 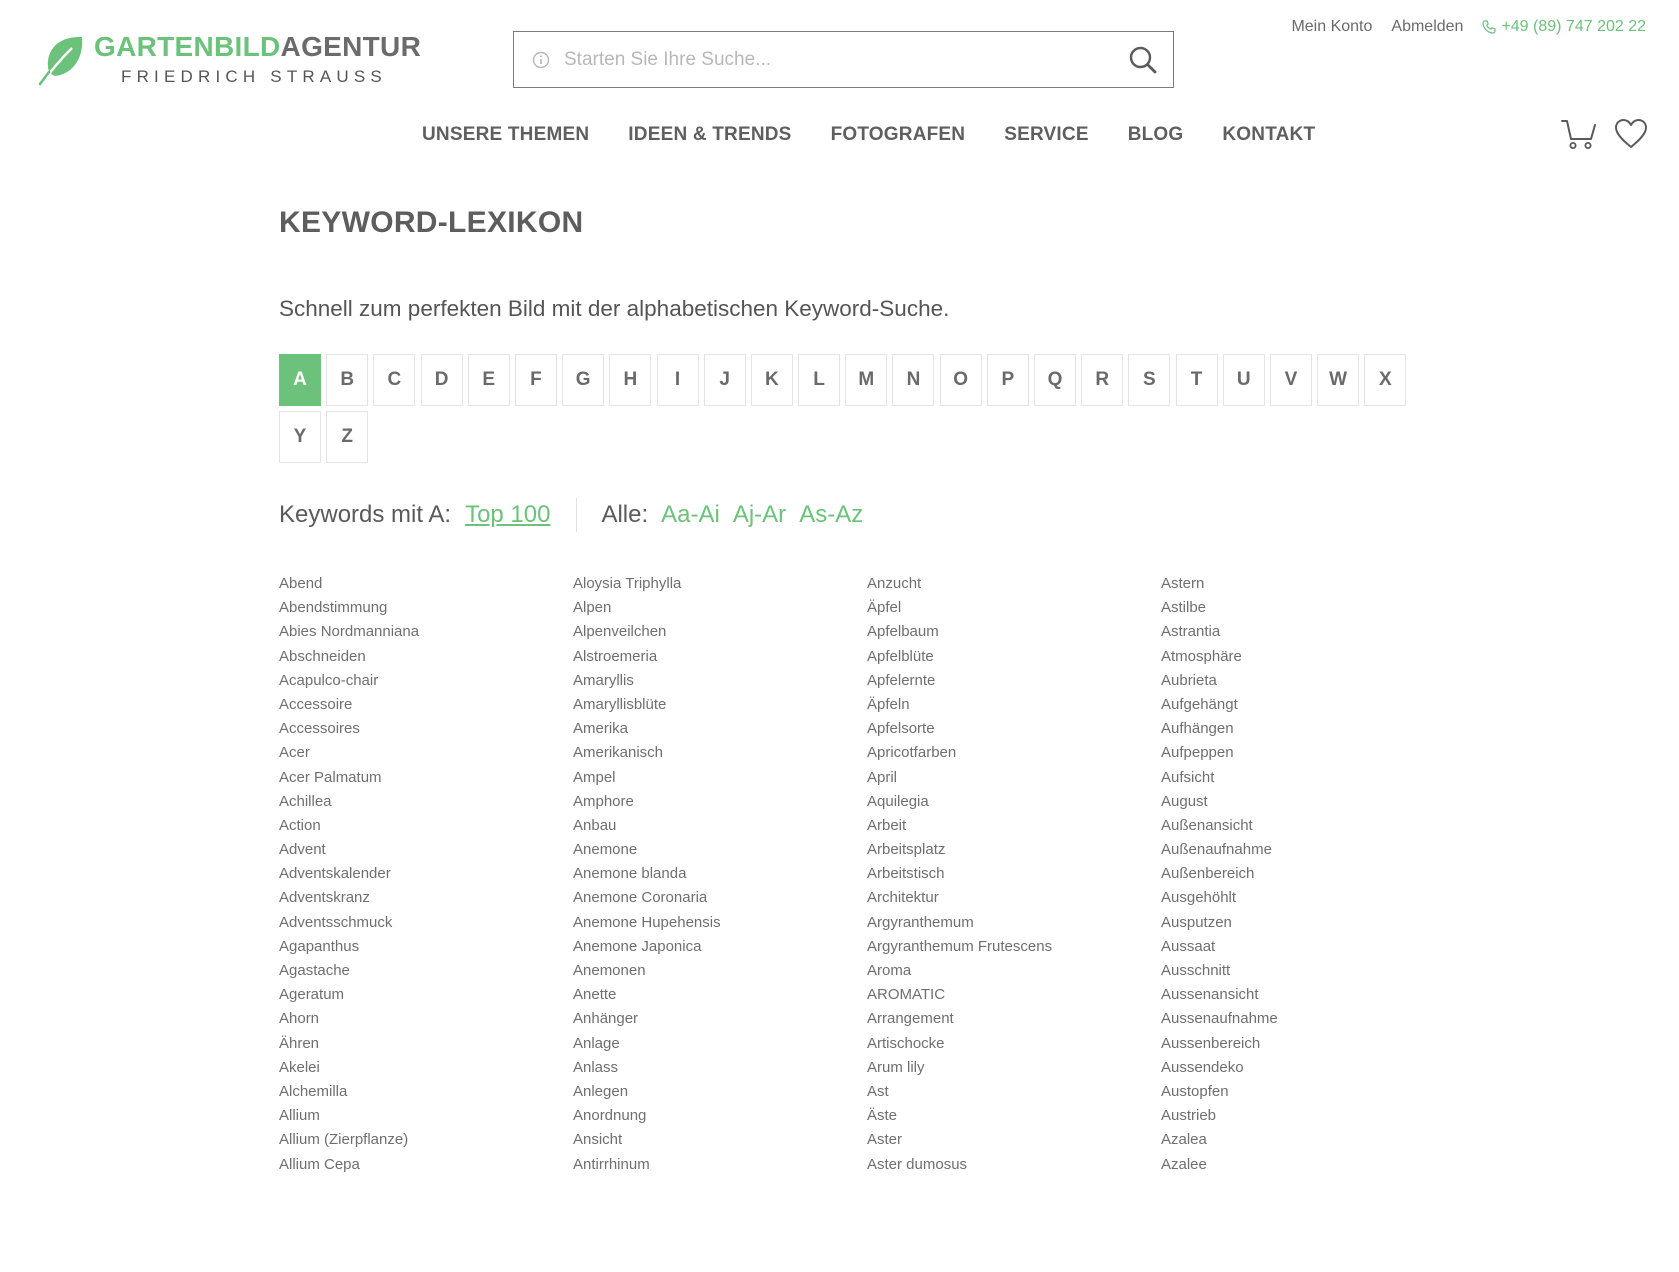 What do you see at coordinates (1014, 995) in the screenshot?
I see `keyword-link: AROMATIC` at bounding box center [1014, 995].